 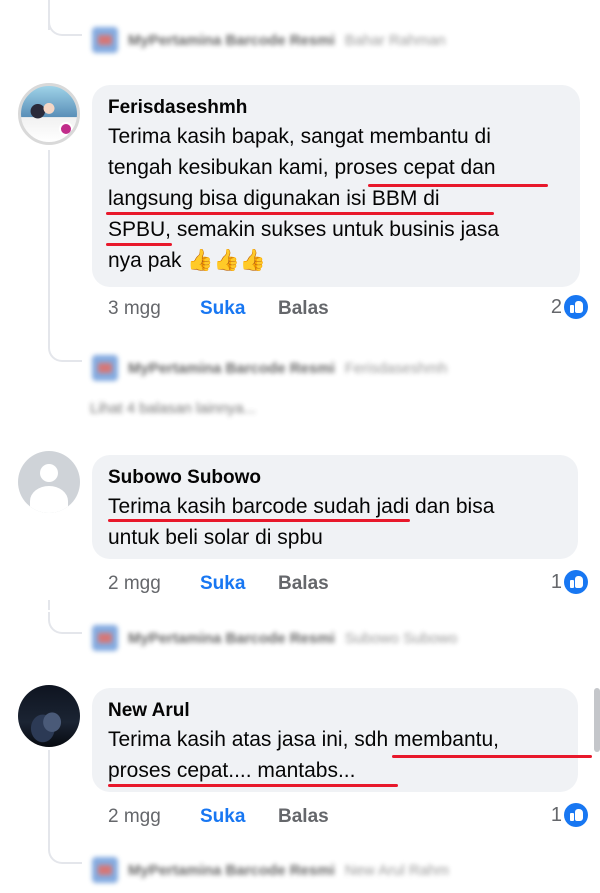 I want to click on default-avatar-head-icon, so click(x=49, y=473).